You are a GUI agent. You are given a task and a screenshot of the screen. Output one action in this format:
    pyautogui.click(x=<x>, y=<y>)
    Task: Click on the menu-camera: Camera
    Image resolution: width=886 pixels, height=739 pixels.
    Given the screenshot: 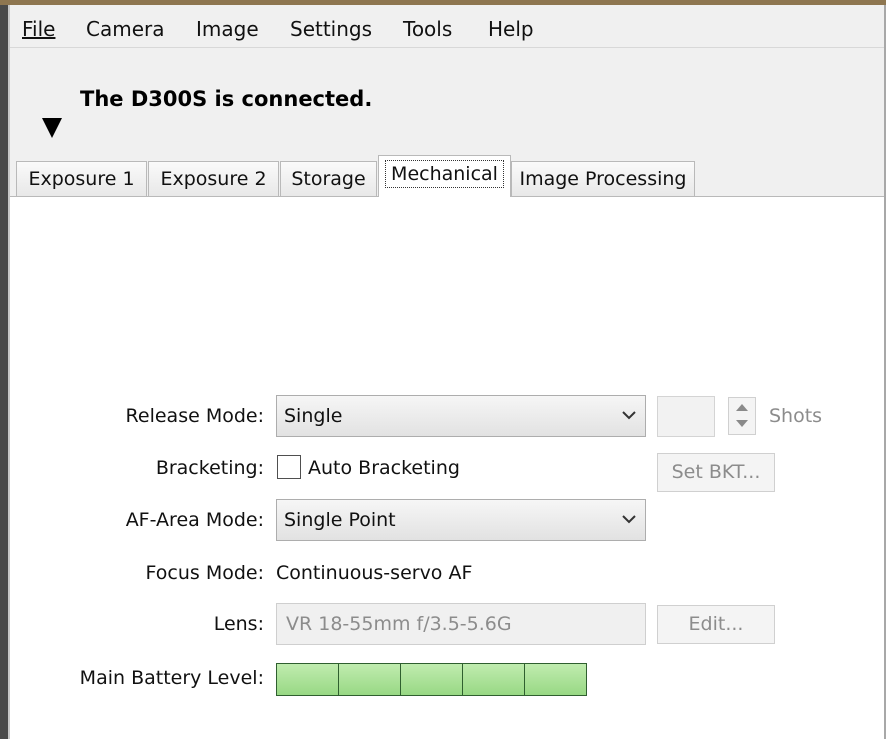 What is the action you would take?
    pyautogui.click(x=125, y=29)
    